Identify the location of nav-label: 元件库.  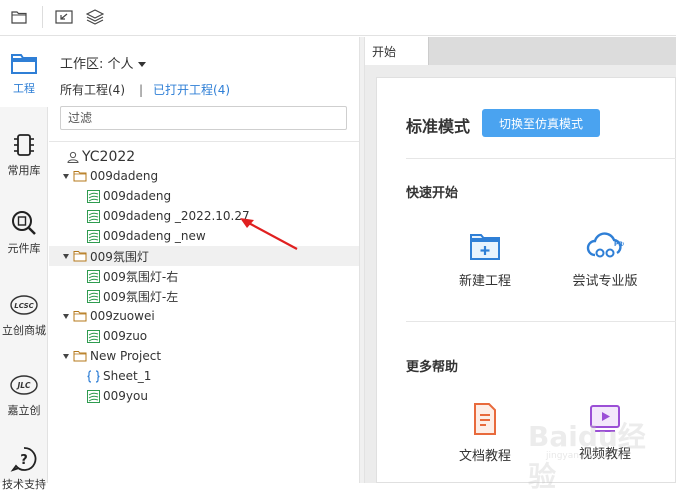
(24, 248).